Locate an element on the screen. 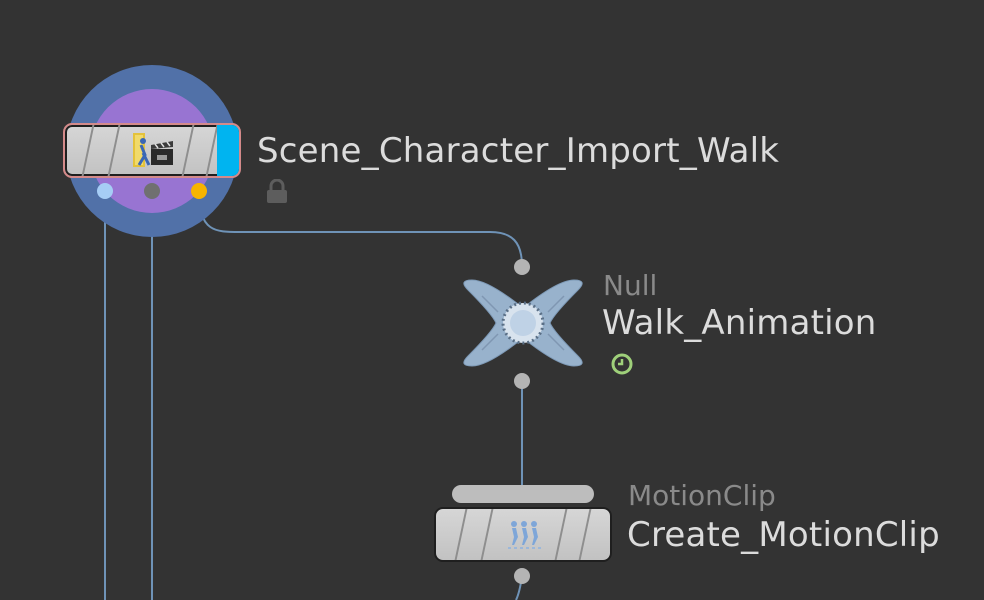 This screenshot has height=600, width=984. motionclip-node-body is located at coordinates (523, 534).